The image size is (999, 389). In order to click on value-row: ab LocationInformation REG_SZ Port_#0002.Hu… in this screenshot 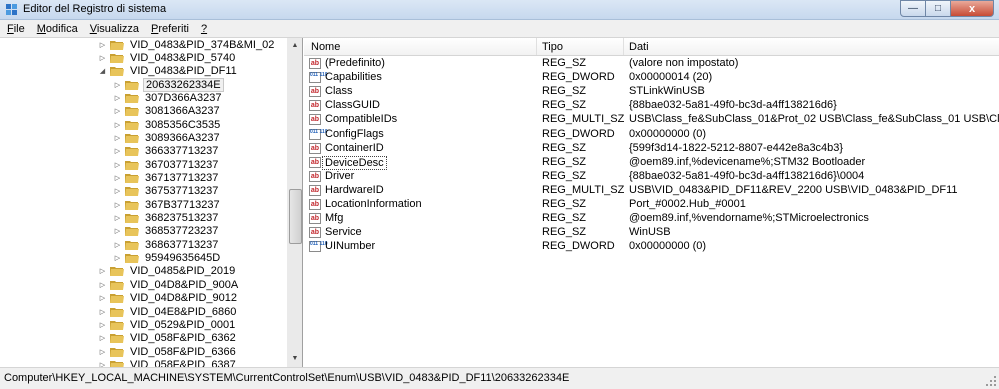, I will do `click(651, 205)`.